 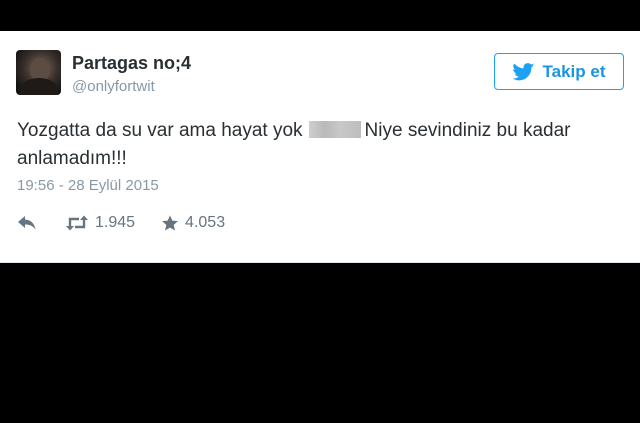 I want to click on tweet-timestamp: 19:56 - 28 Eylül 2015, so click(x=88, y=185).